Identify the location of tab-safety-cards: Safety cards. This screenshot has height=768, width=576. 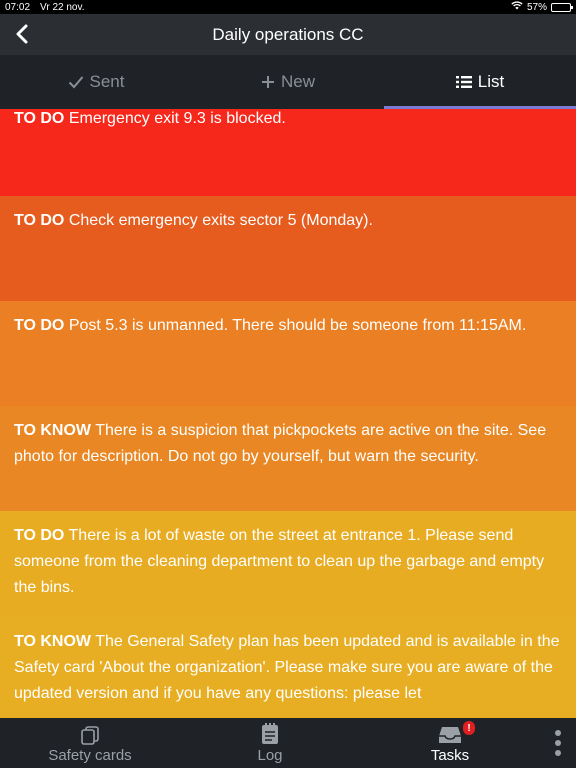
(90, 743).